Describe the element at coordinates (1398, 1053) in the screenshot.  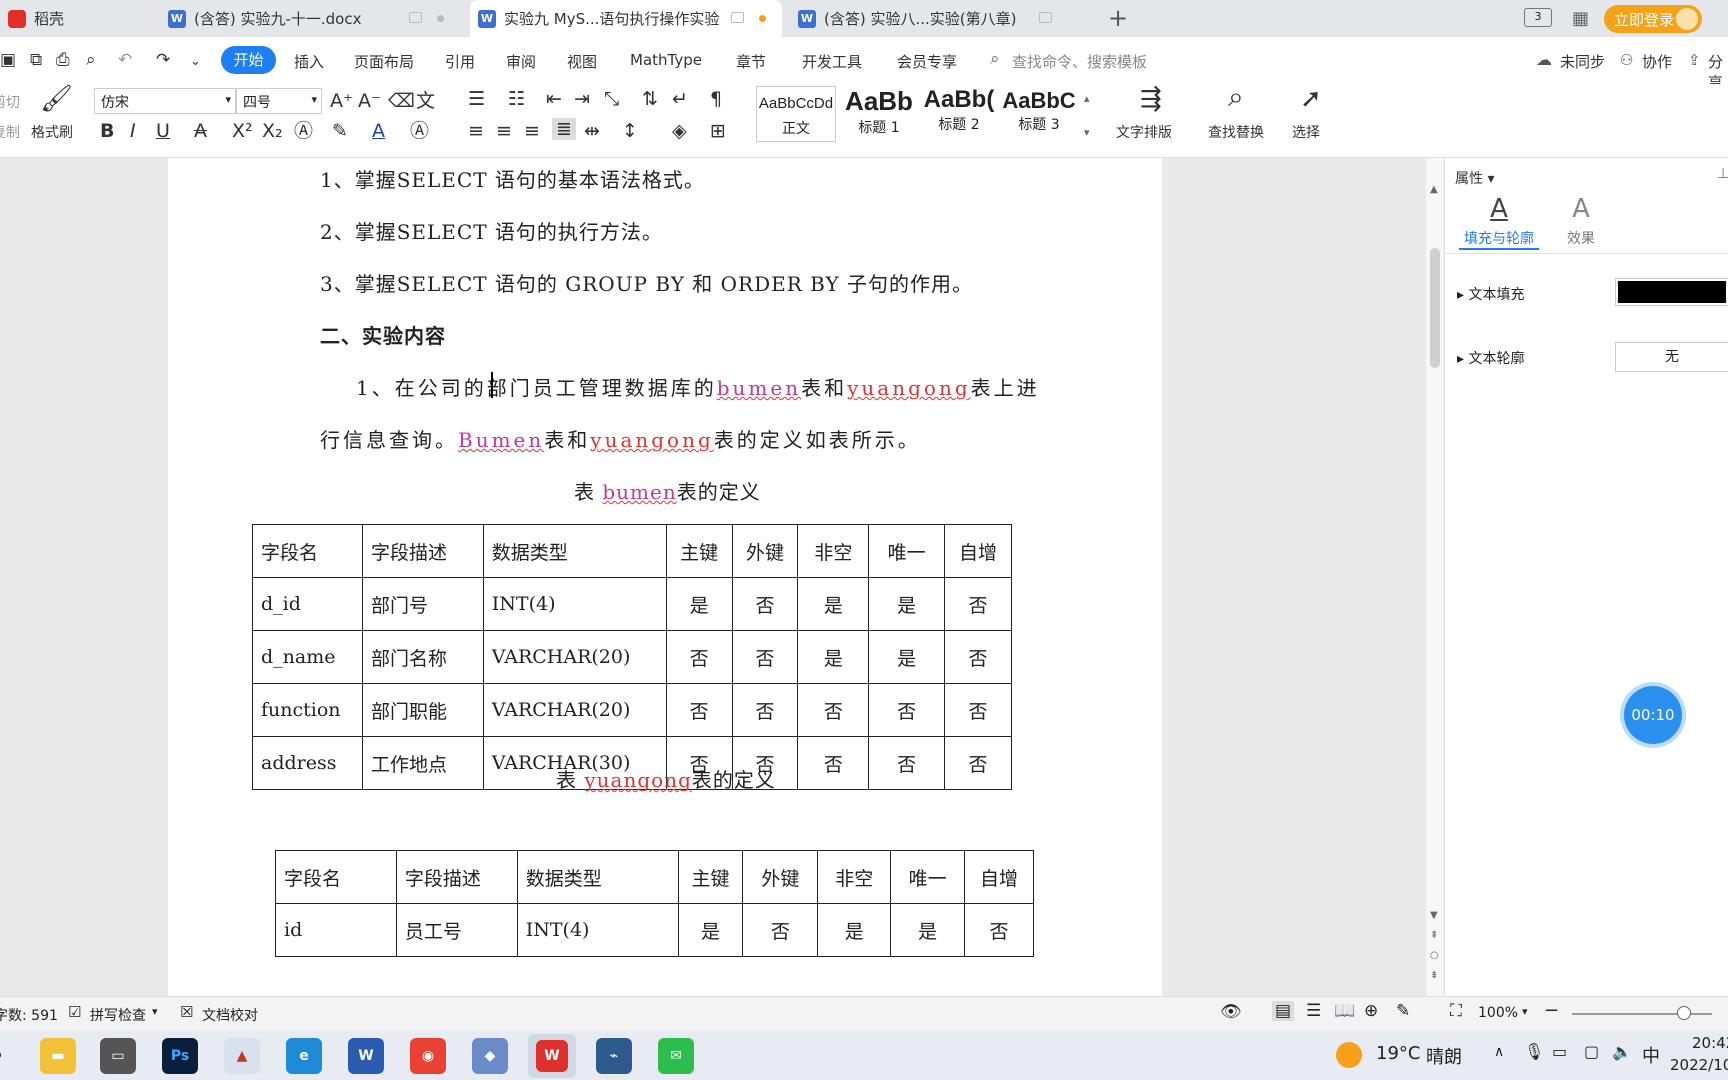
I see `weather-temp: 19°C` at that location.